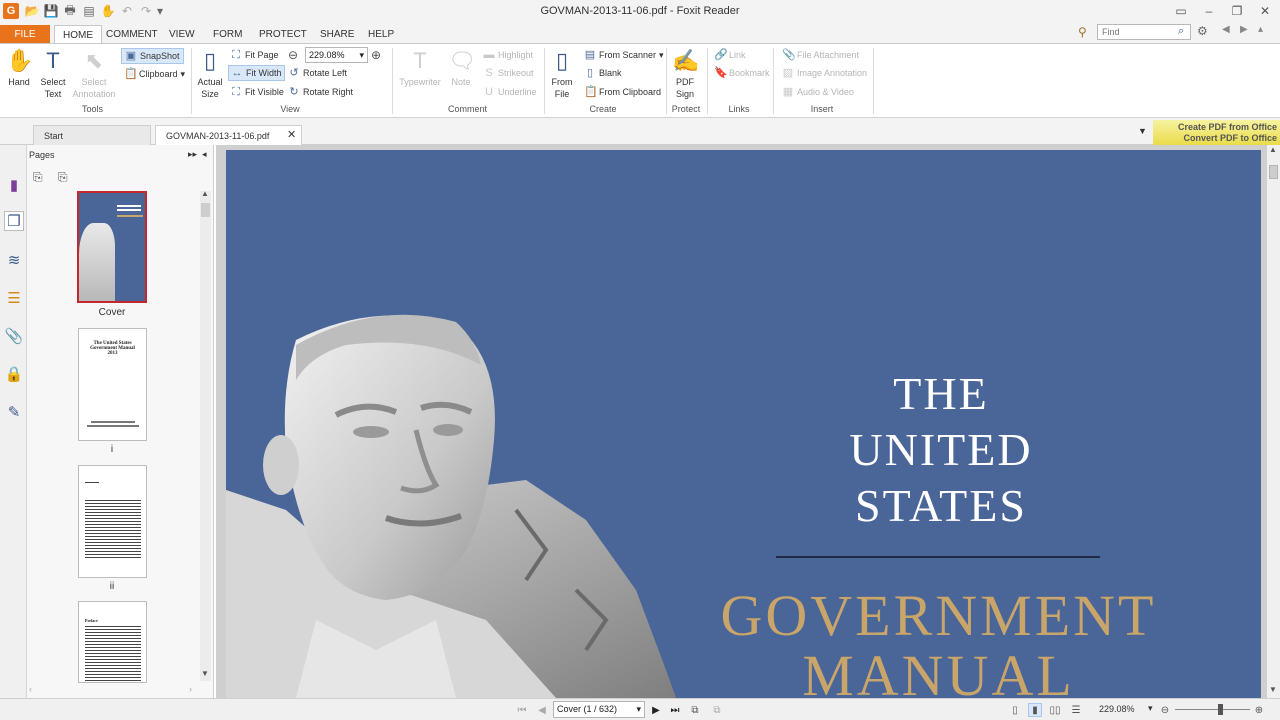 Image resolution: width=1280 pixels, height=720 pixels. Describe the element at coordinates (94, 74) in the screenshot. I see `select-annotation-button: ⬉ Select Annotation` at that location.